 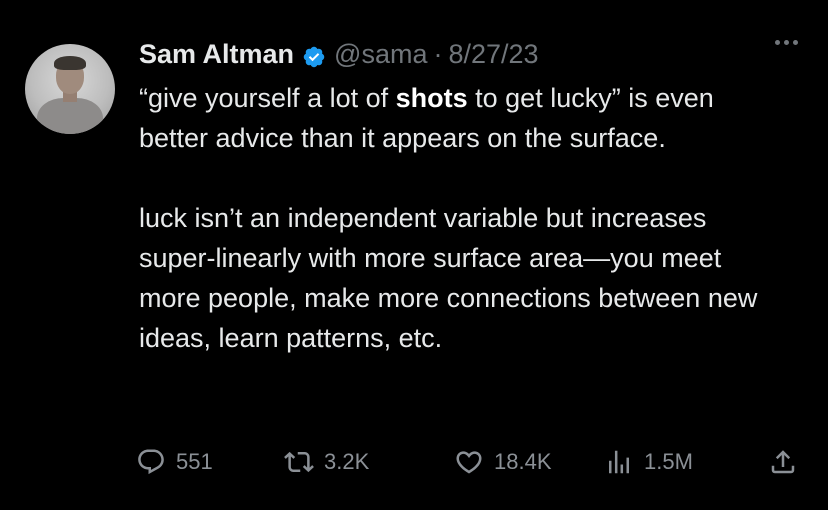 I want to click on author-name: Sam Altman, so click(x=216, y=54).